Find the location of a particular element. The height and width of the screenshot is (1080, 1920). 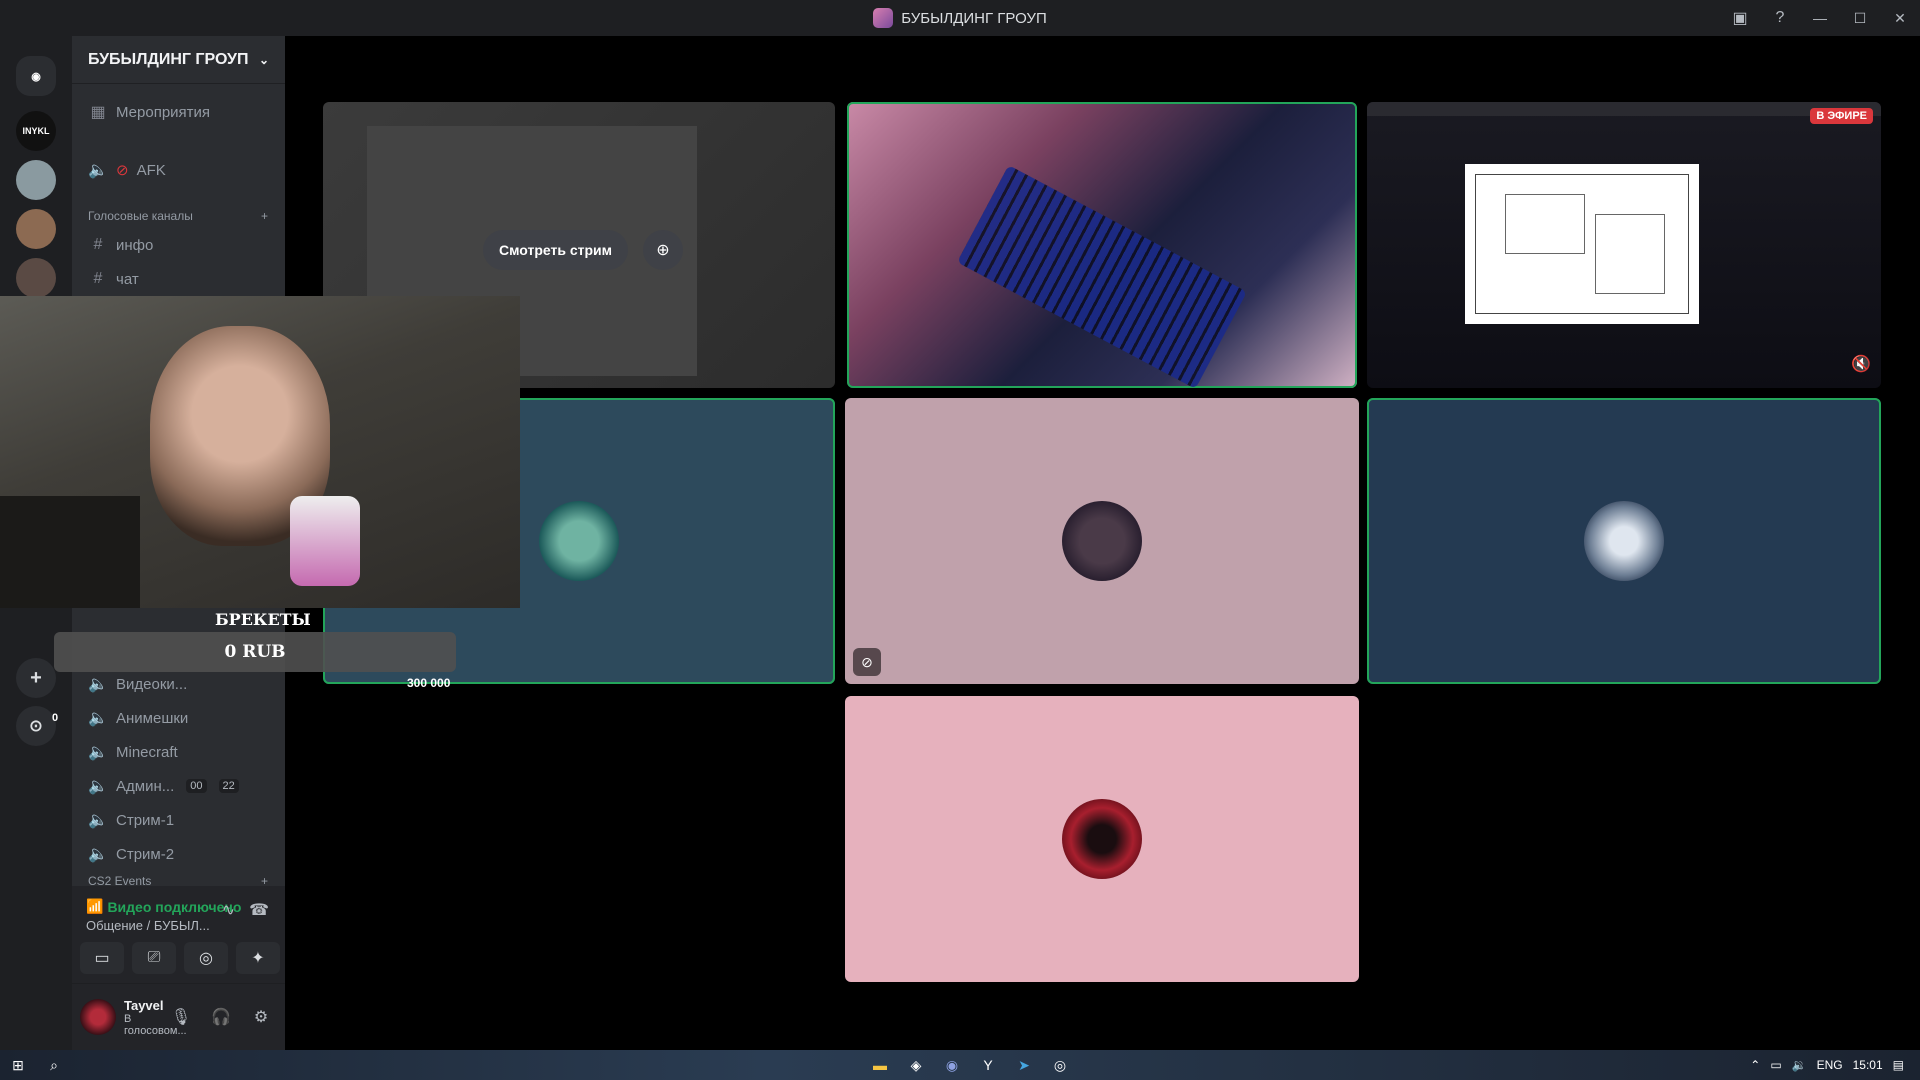

close-button: ✕ is located at coordinates (1900, 18).